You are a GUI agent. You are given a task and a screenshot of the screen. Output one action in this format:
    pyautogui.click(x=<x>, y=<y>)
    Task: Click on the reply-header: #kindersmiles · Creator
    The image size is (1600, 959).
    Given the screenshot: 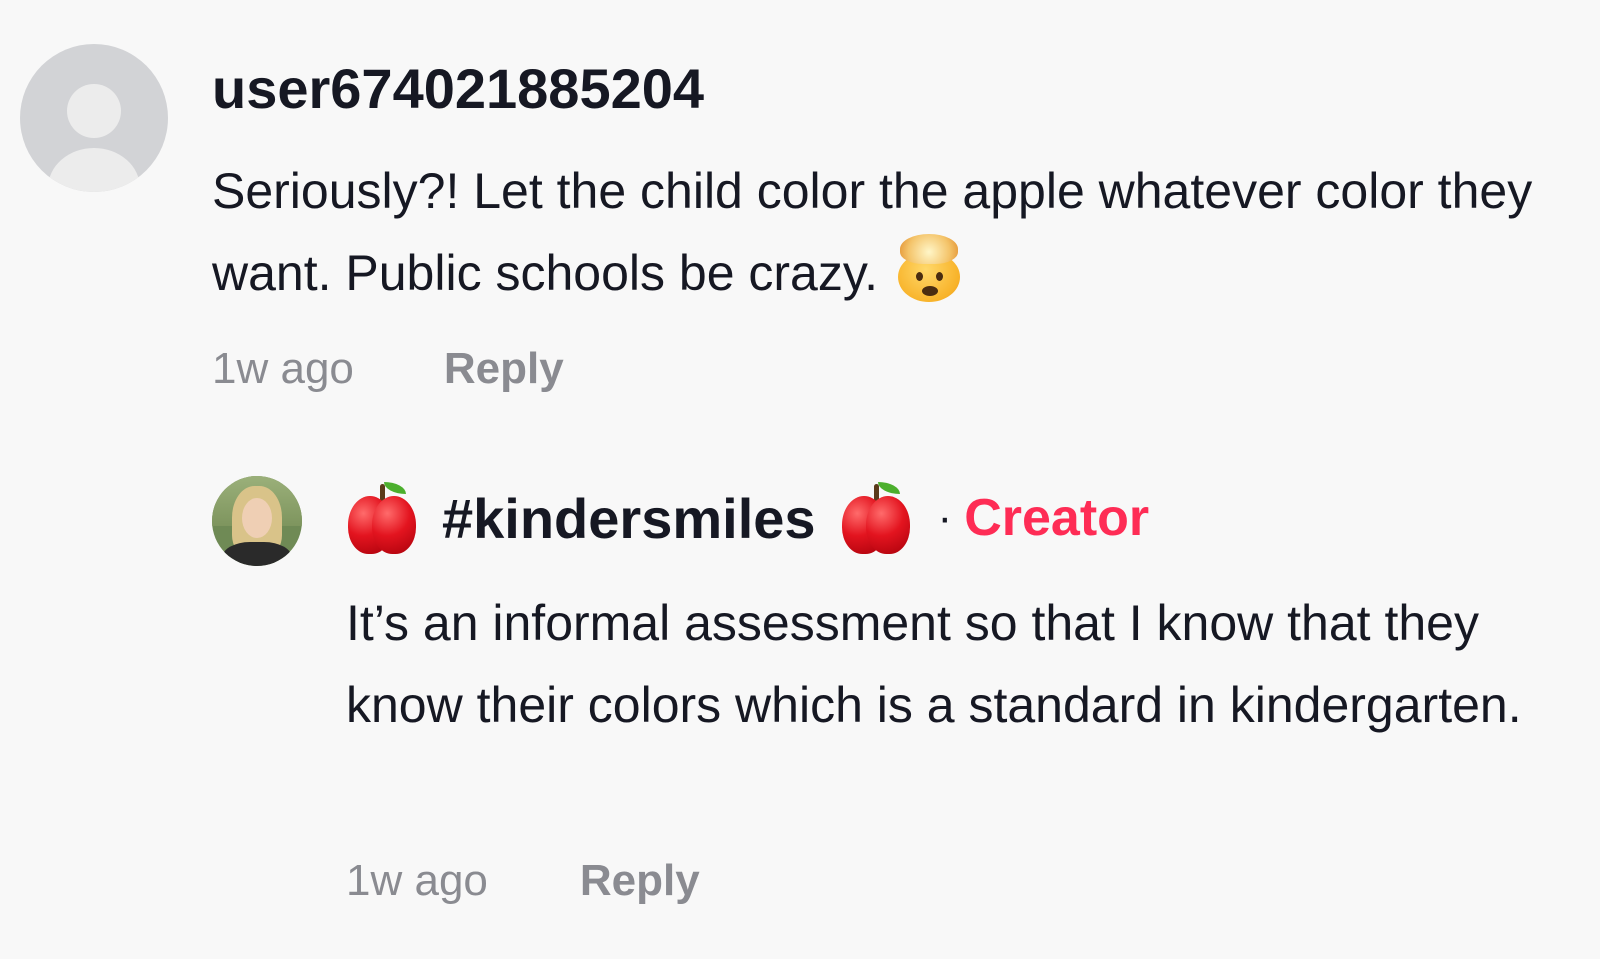 What is the action you would take?
    pyautogui.click(x=747, y=518)
    